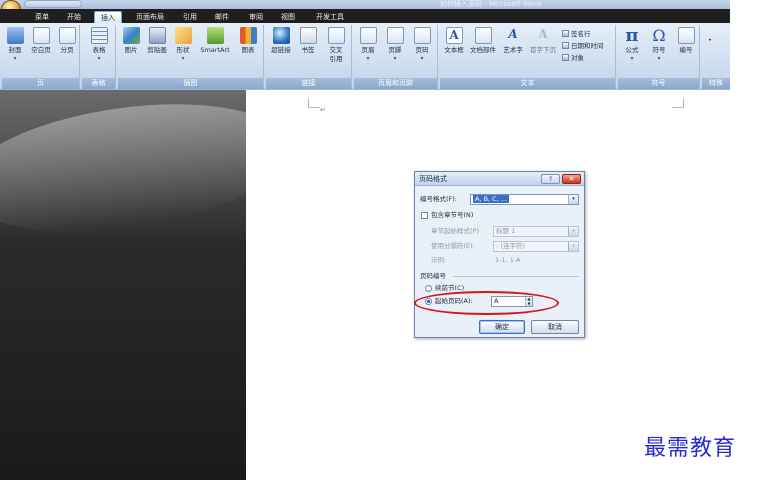  Describe the element at coordinates (67, 35) in the screenshot. I see `page-break-icon` at that location.